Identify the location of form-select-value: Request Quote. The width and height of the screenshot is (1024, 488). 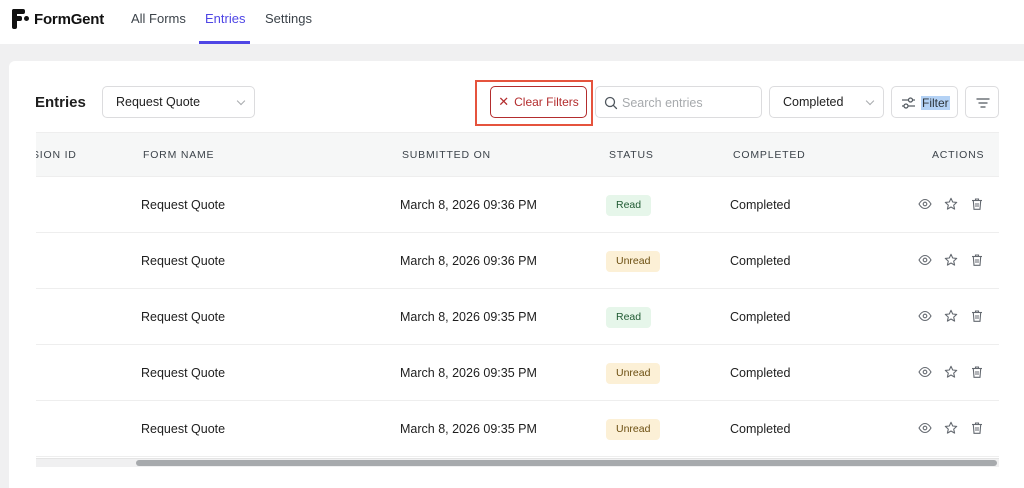
(158, 102).